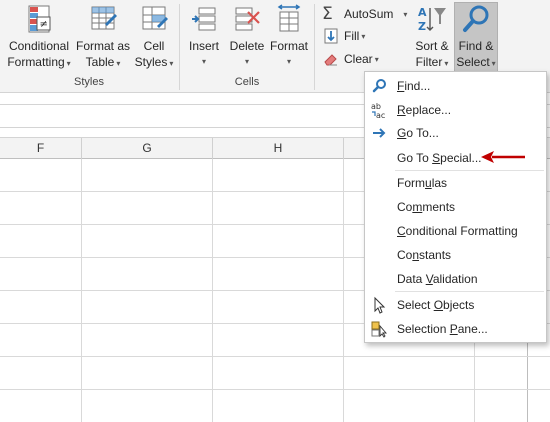 Image resolution: width=550 pixels, height=422 pixels. I want to click on sort-filter-line1: Sort &, so click(432, 46).